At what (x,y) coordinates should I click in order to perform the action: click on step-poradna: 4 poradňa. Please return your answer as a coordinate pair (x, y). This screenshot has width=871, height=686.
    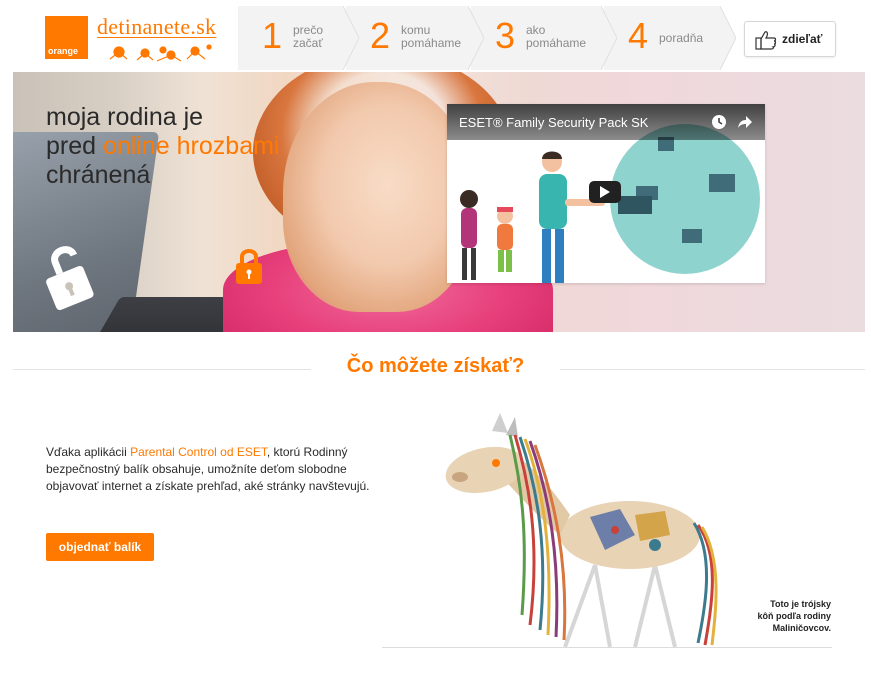
    Looking at the image, I should click on (670, 38).